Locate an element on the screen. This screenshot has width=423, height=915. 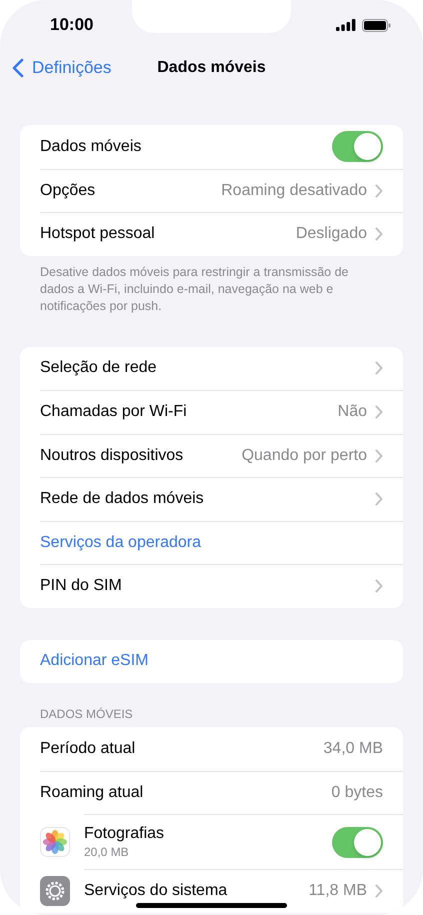
settings-row: Fotografias 20,0 MB is located at coordinates (211, 841).